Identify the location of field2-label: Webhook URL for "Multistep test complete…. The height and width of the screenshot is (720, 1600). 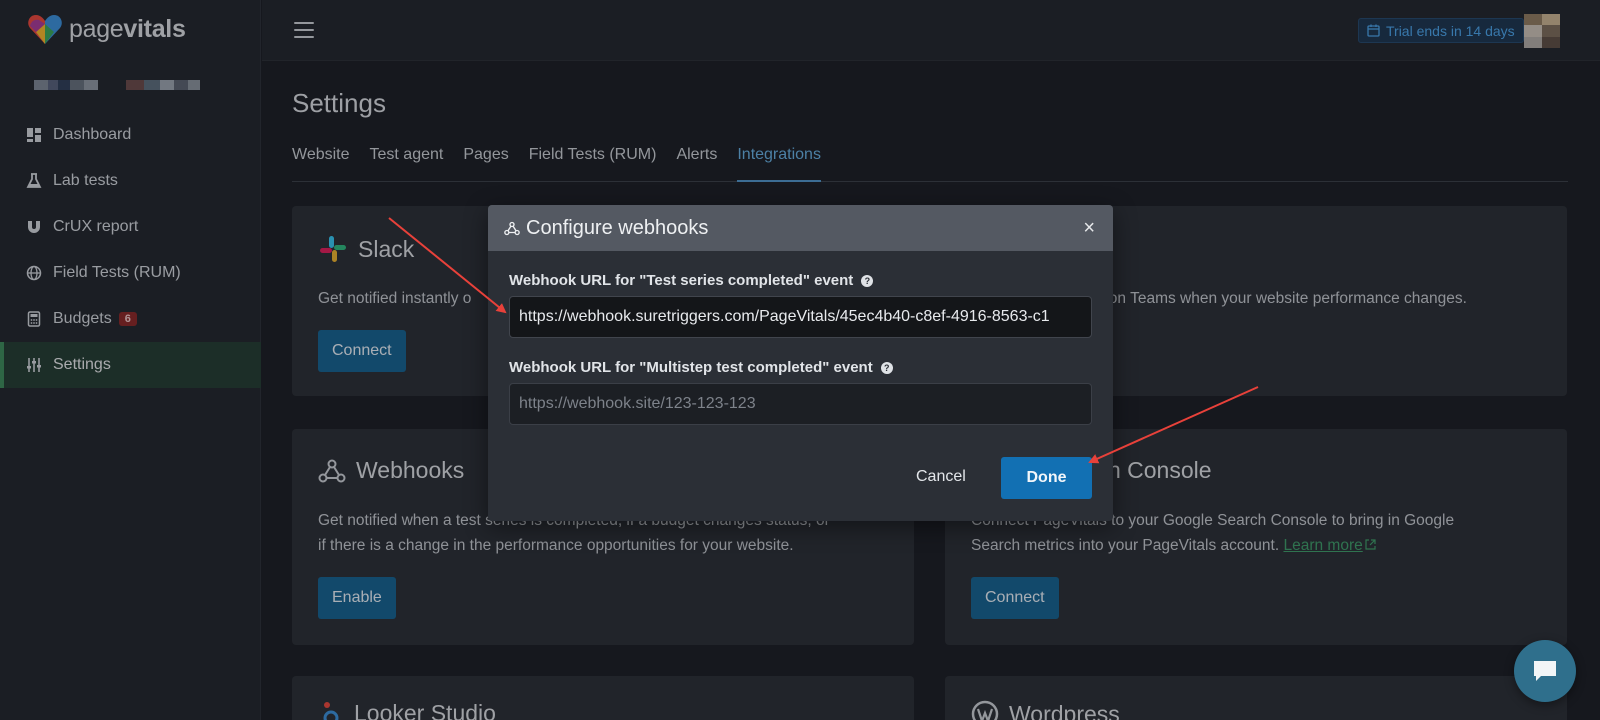
(691, 367).